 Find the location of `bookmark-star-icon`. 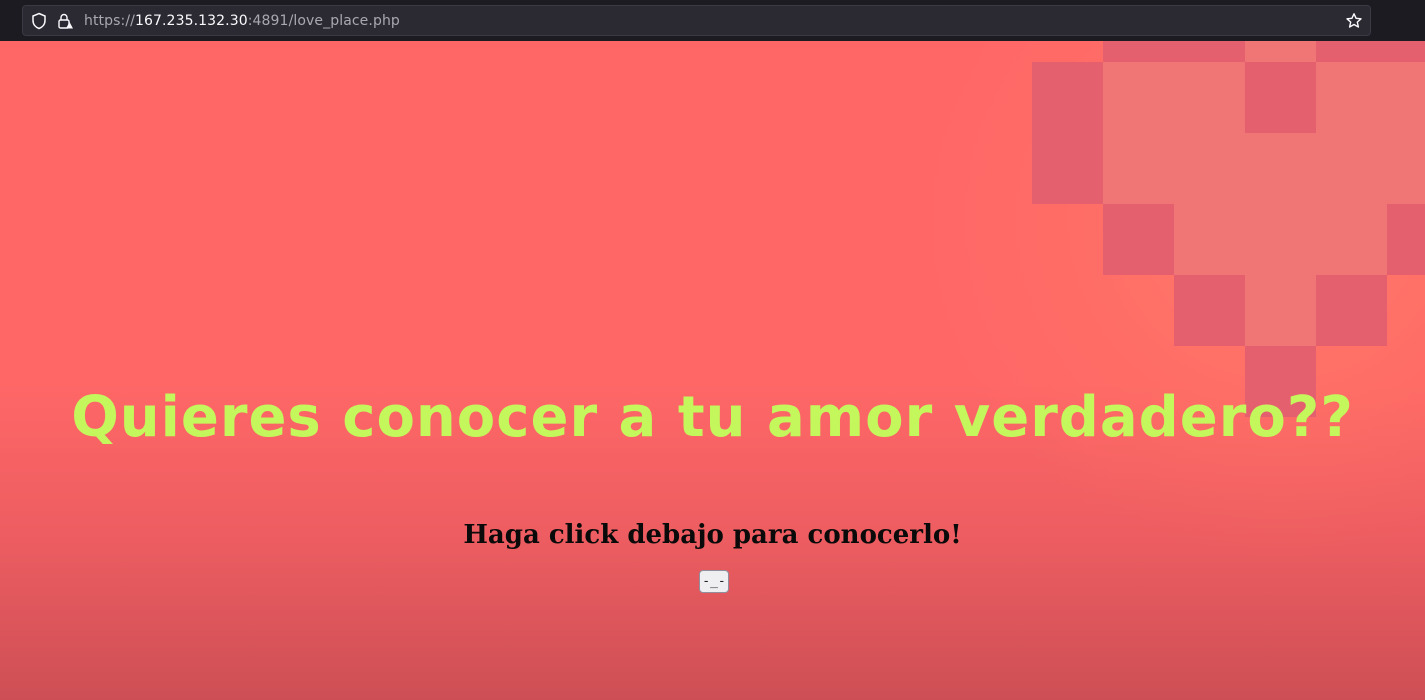

bookmark-star-icon is located at coordinates (1354, 21).